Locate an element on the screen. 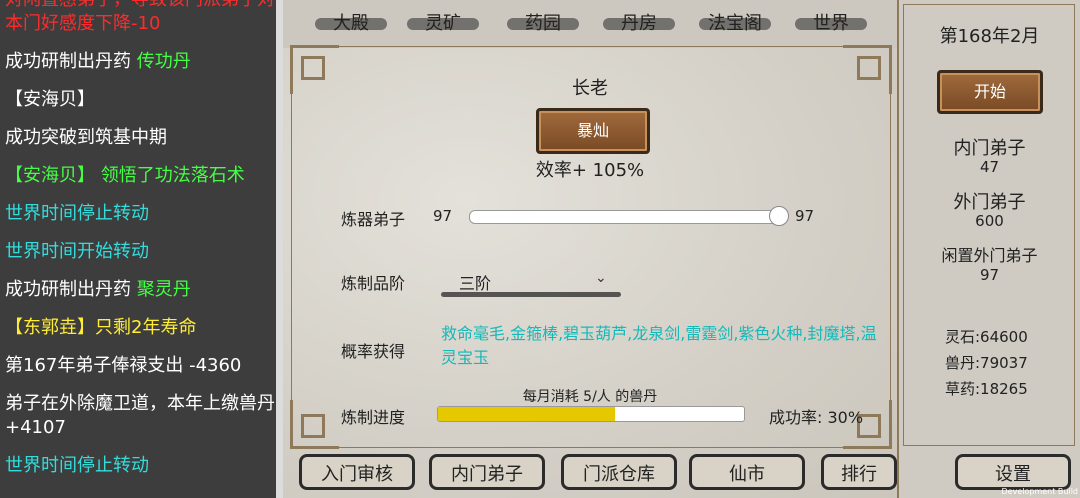  spirit-stone: 灵石:64600 is located at coordinates (986, 337).